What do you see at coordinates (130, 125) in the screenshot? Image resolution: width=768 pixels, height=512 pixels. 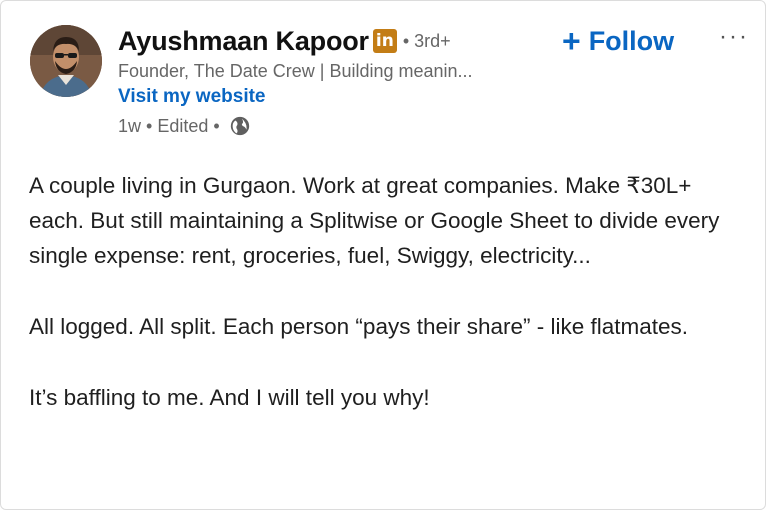 I see `post-time: 1w` at bounding box center [130, 125].